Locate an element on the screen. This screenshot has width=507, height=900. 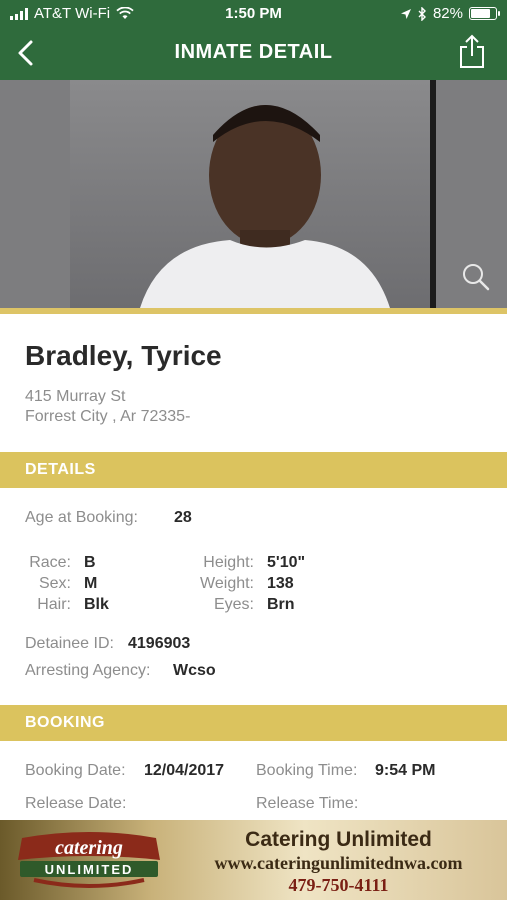
photo-divider-line is located at coordinates (253, 311).